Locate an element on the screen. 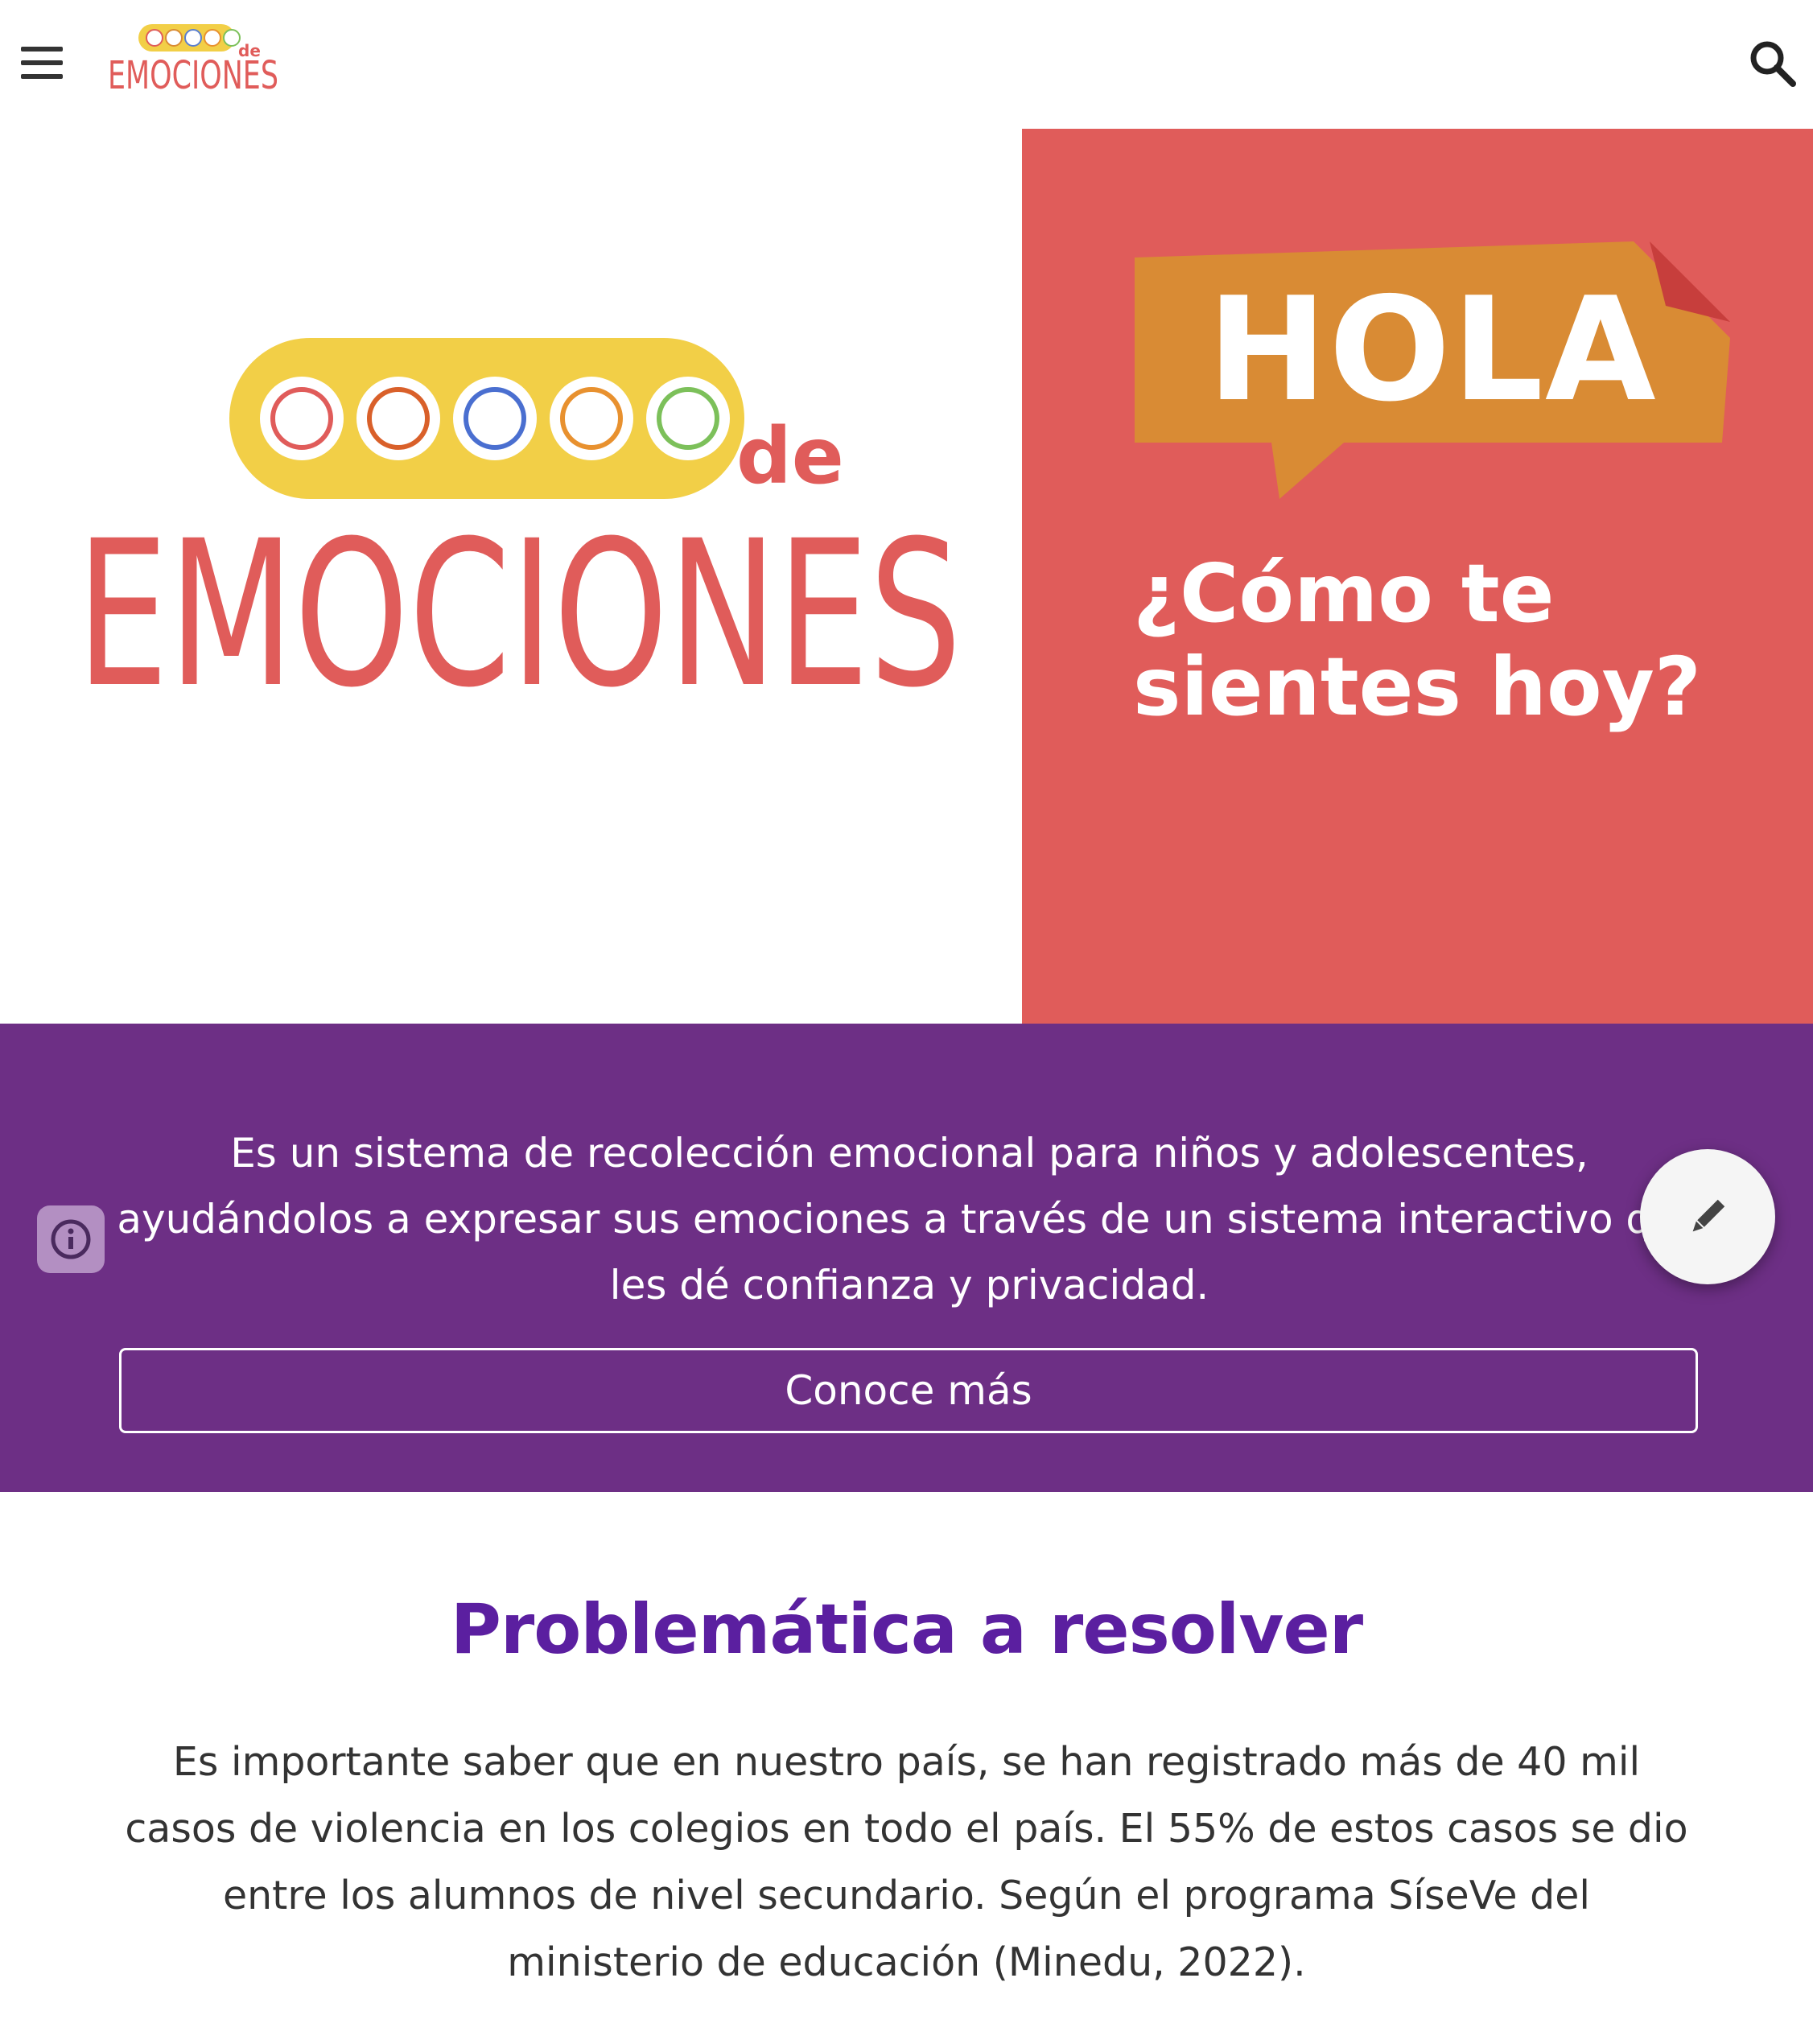 Image resolution: width=1813 pixels, height=2044 pixels. learn-more-button: Conoce más is located at coordinates (908, 1390).